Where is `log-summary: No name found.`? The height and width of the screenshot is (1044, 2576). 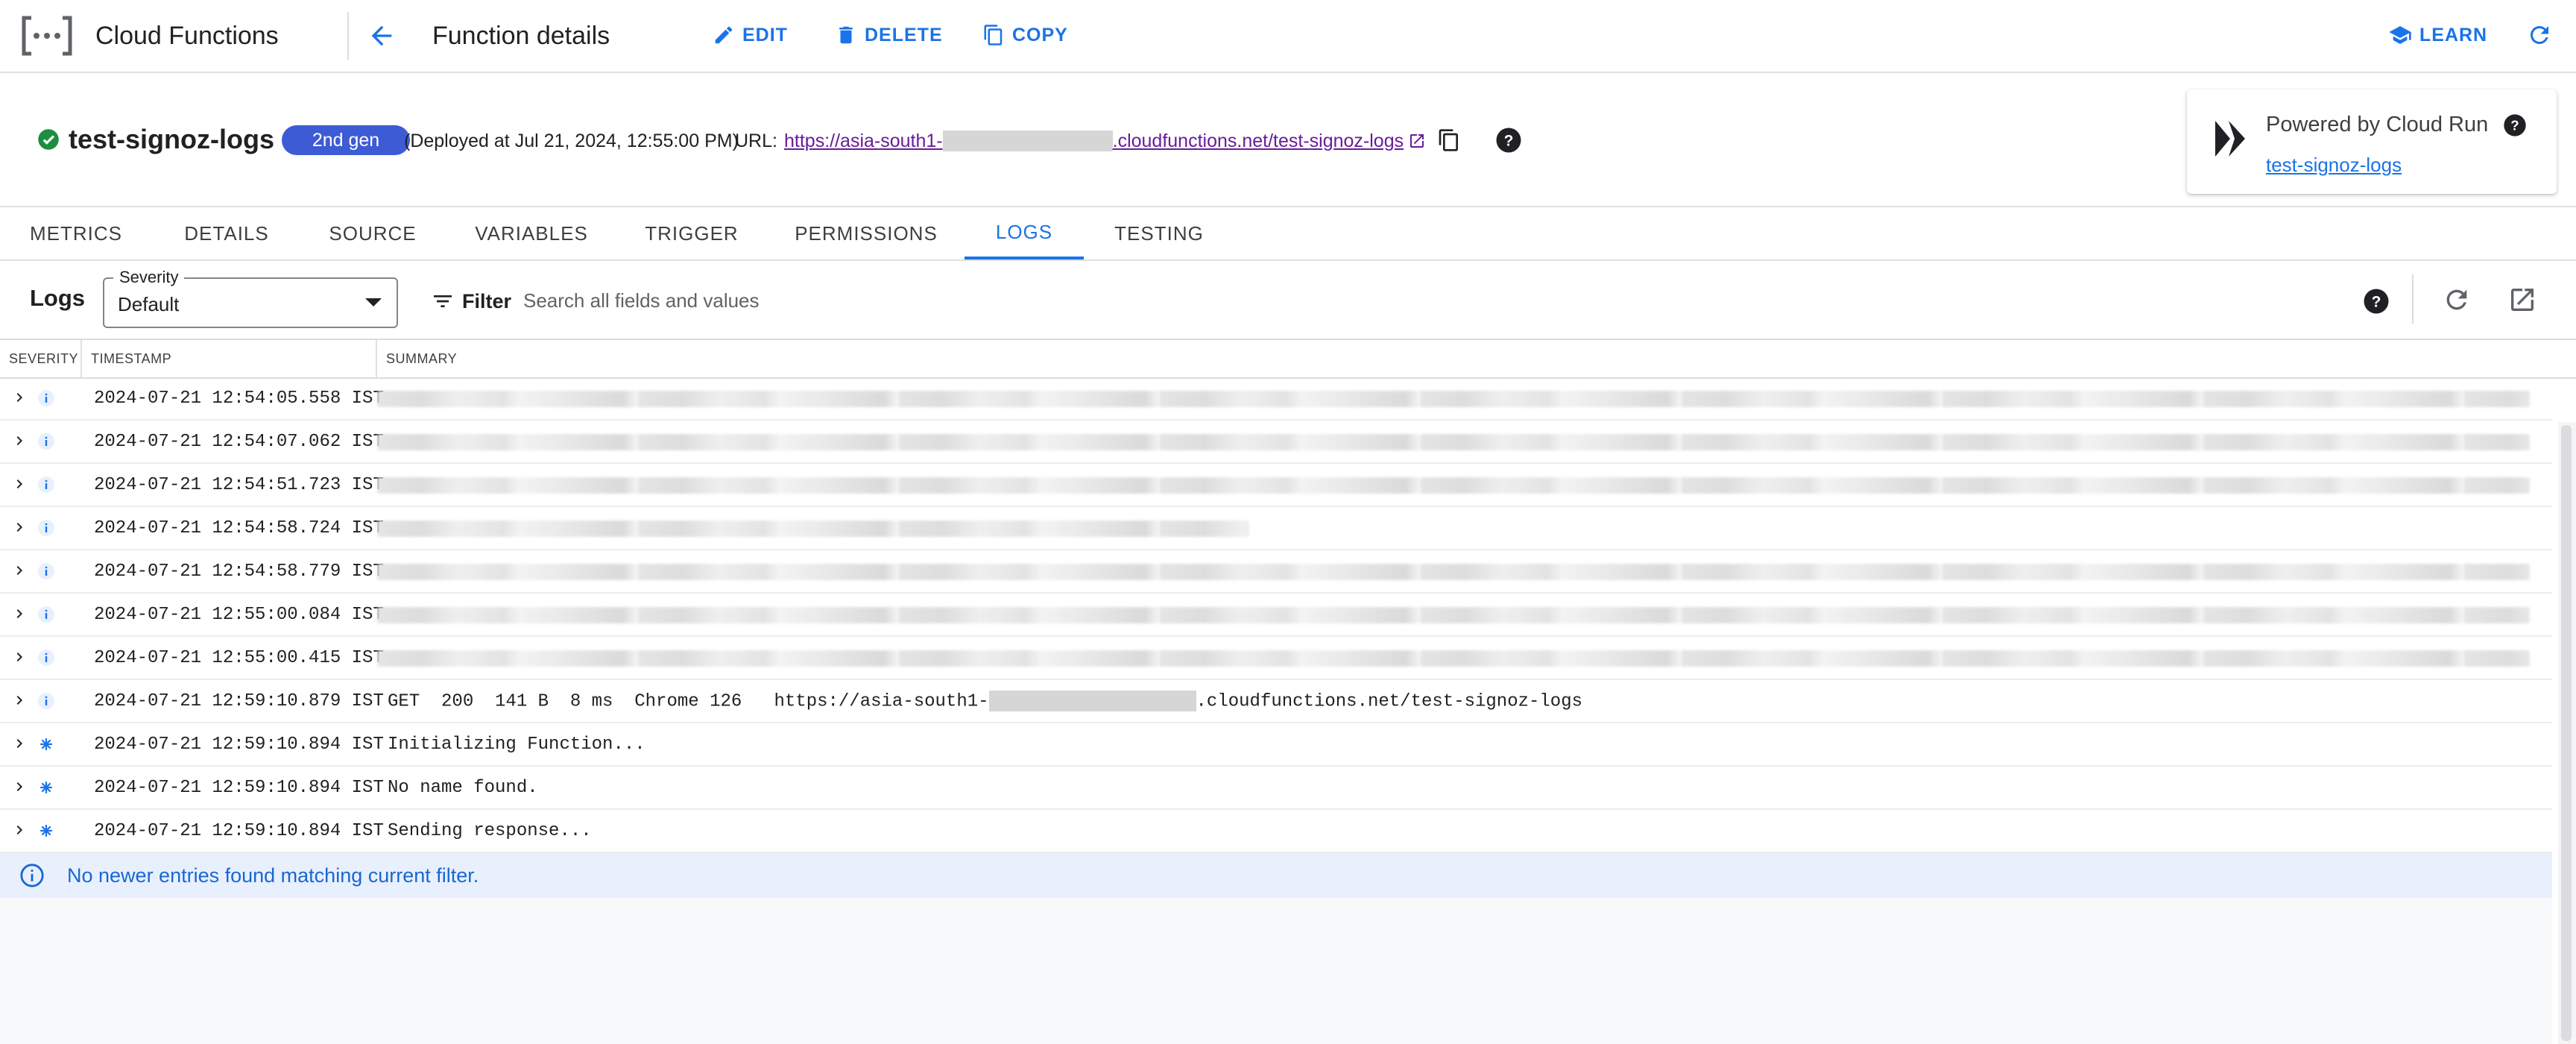
log-summary: No name found. is located at coordinates (463, 788).